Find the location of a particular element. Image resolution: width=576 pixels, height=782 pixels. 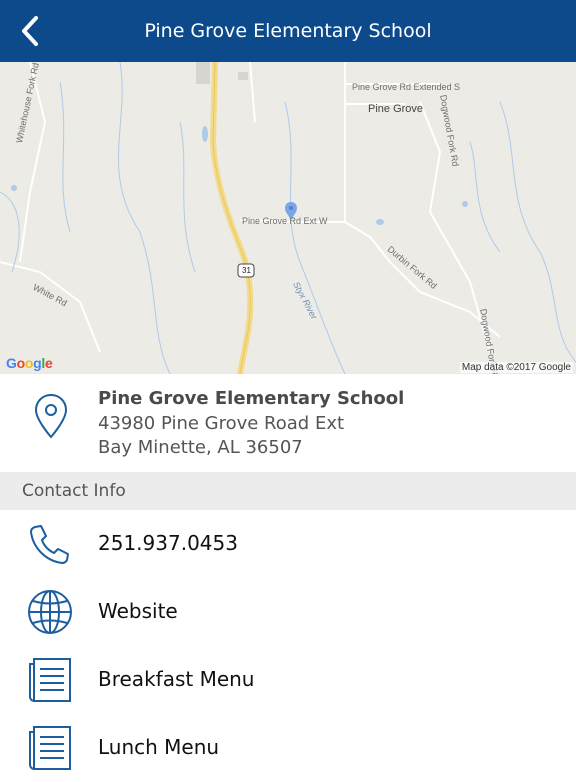

lunch-menu-label: Lunch Menu is located at coordinates (159, 747).